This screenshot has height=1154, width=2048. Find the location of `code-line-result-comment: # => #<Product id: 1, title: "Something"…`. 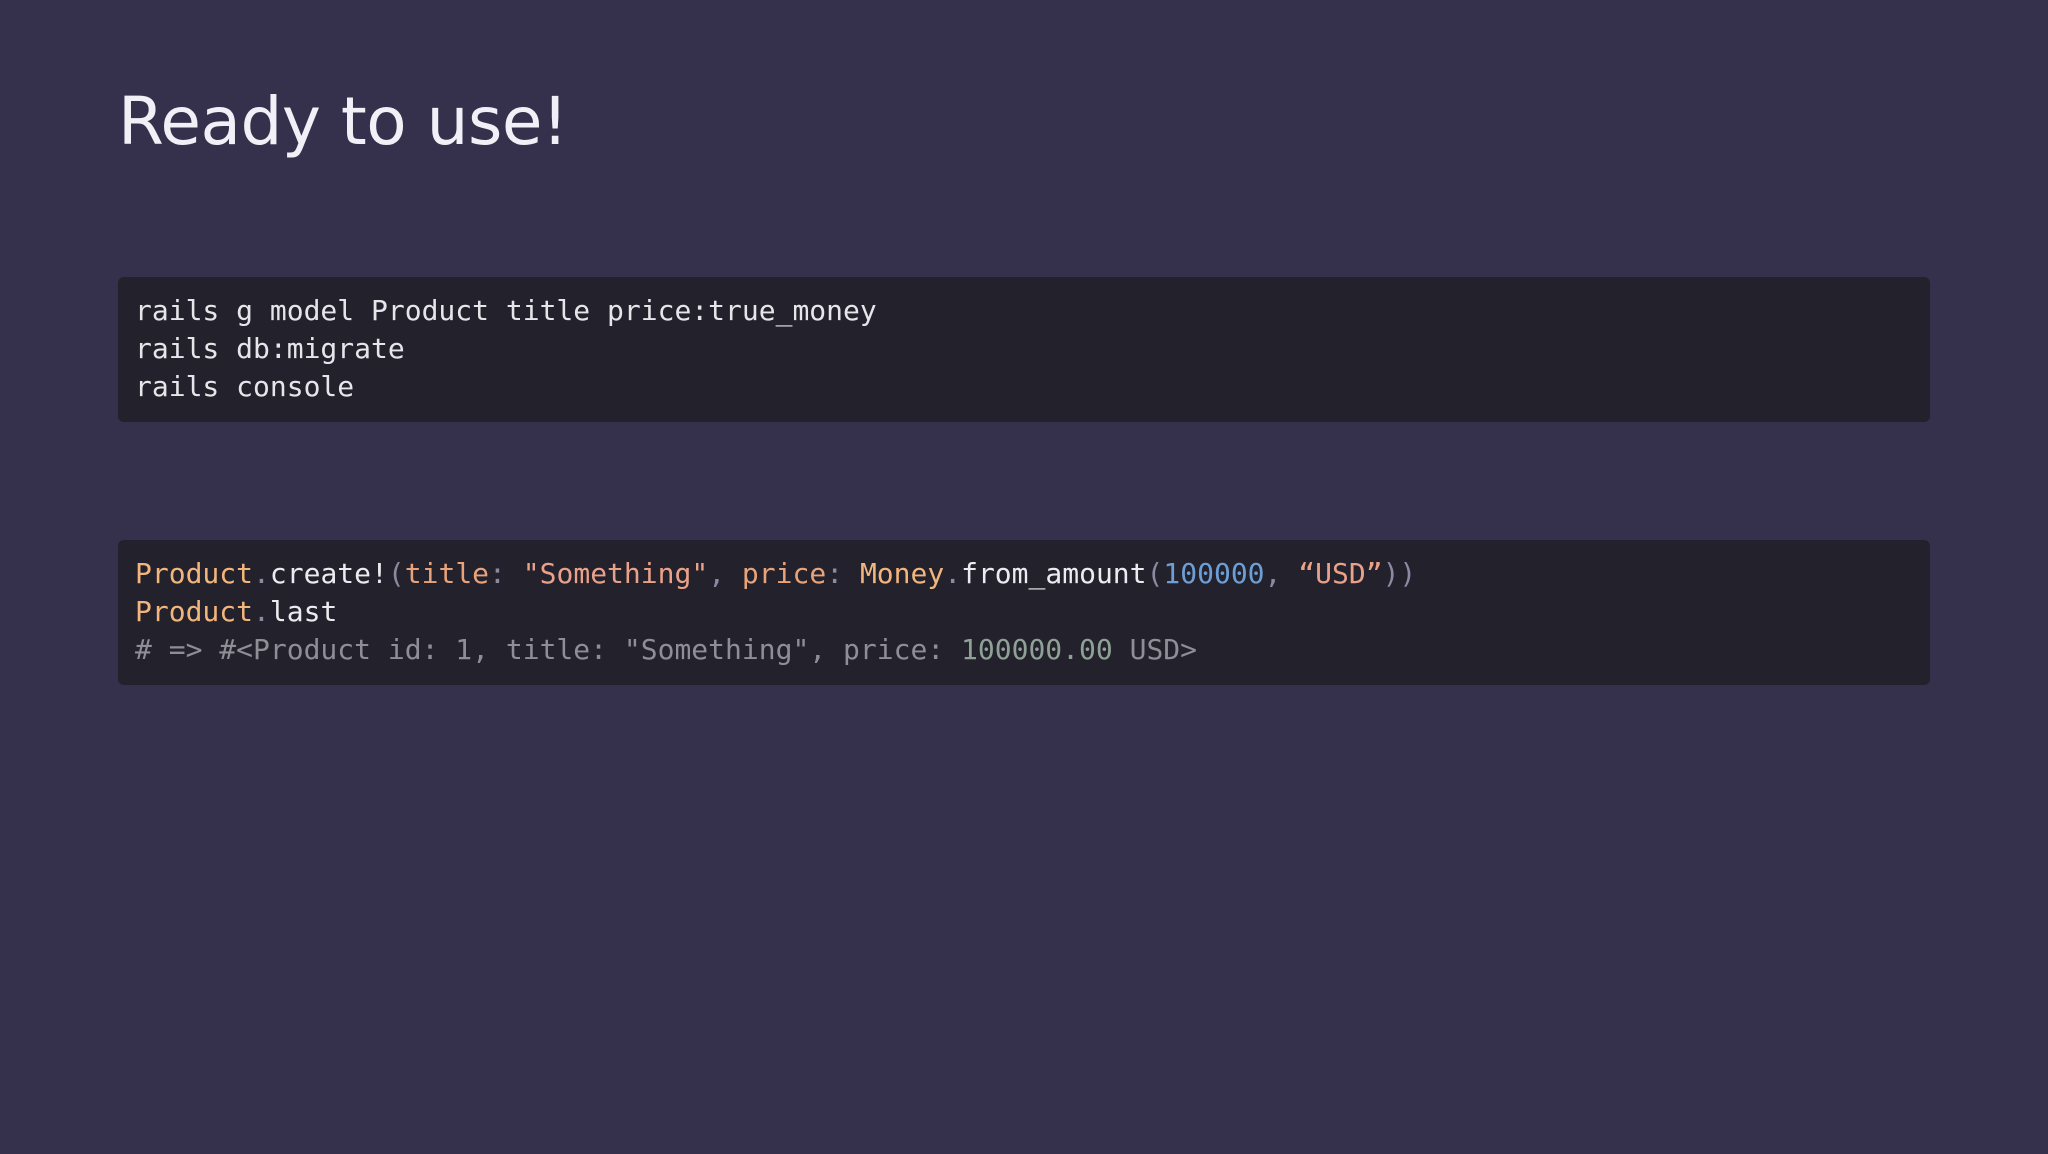

code-line-result-comment: # => #<Product id: 1, title: "Something"… is located at coordinates (1032, 650).